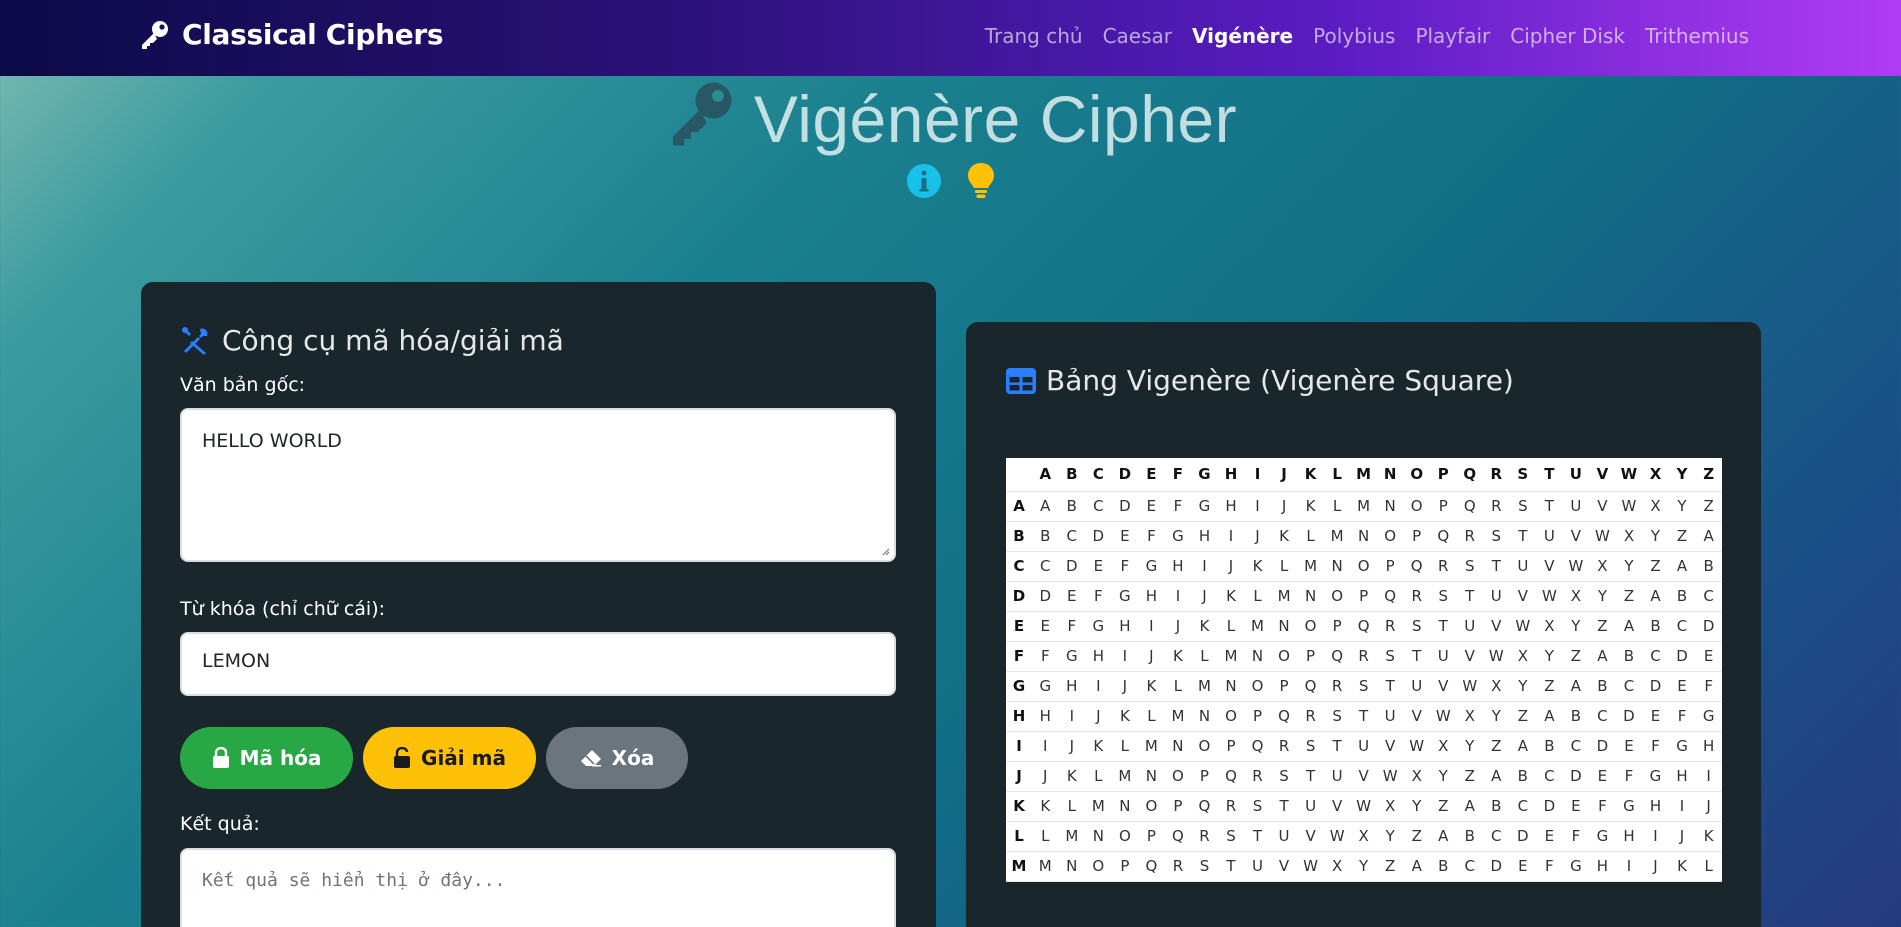  Describe the element at coordinates (1708, 475) in the screenshot. I see `column-header: Z` at that location.